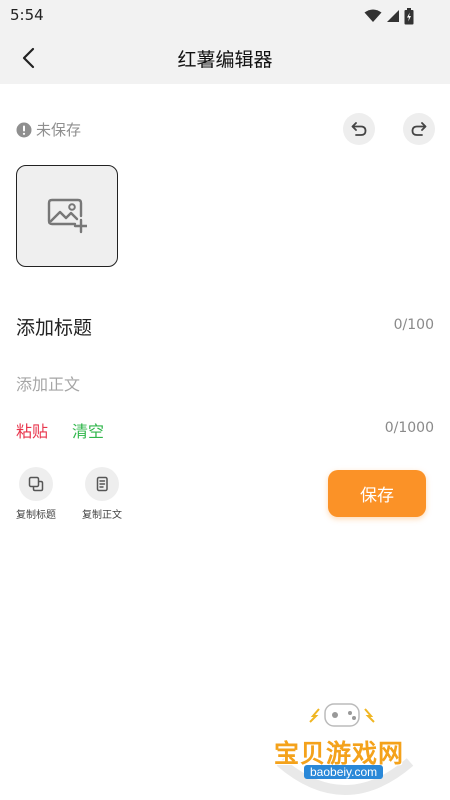 This screenshot has height=800, width=450. What do you see at coordinates (88, 430) in the screenshot?
I see `clear-button: 清空` at bounding box center [88, 430].